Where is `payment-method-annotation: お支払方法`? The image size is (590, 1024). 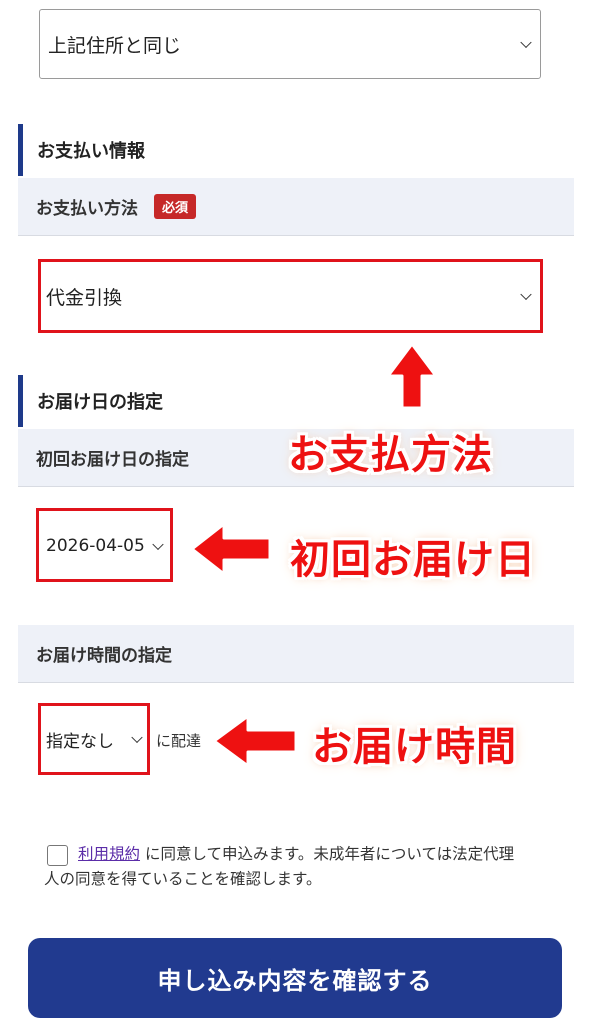
payment-method-annotation: お支払方法 is located at coordinates (390, 455).